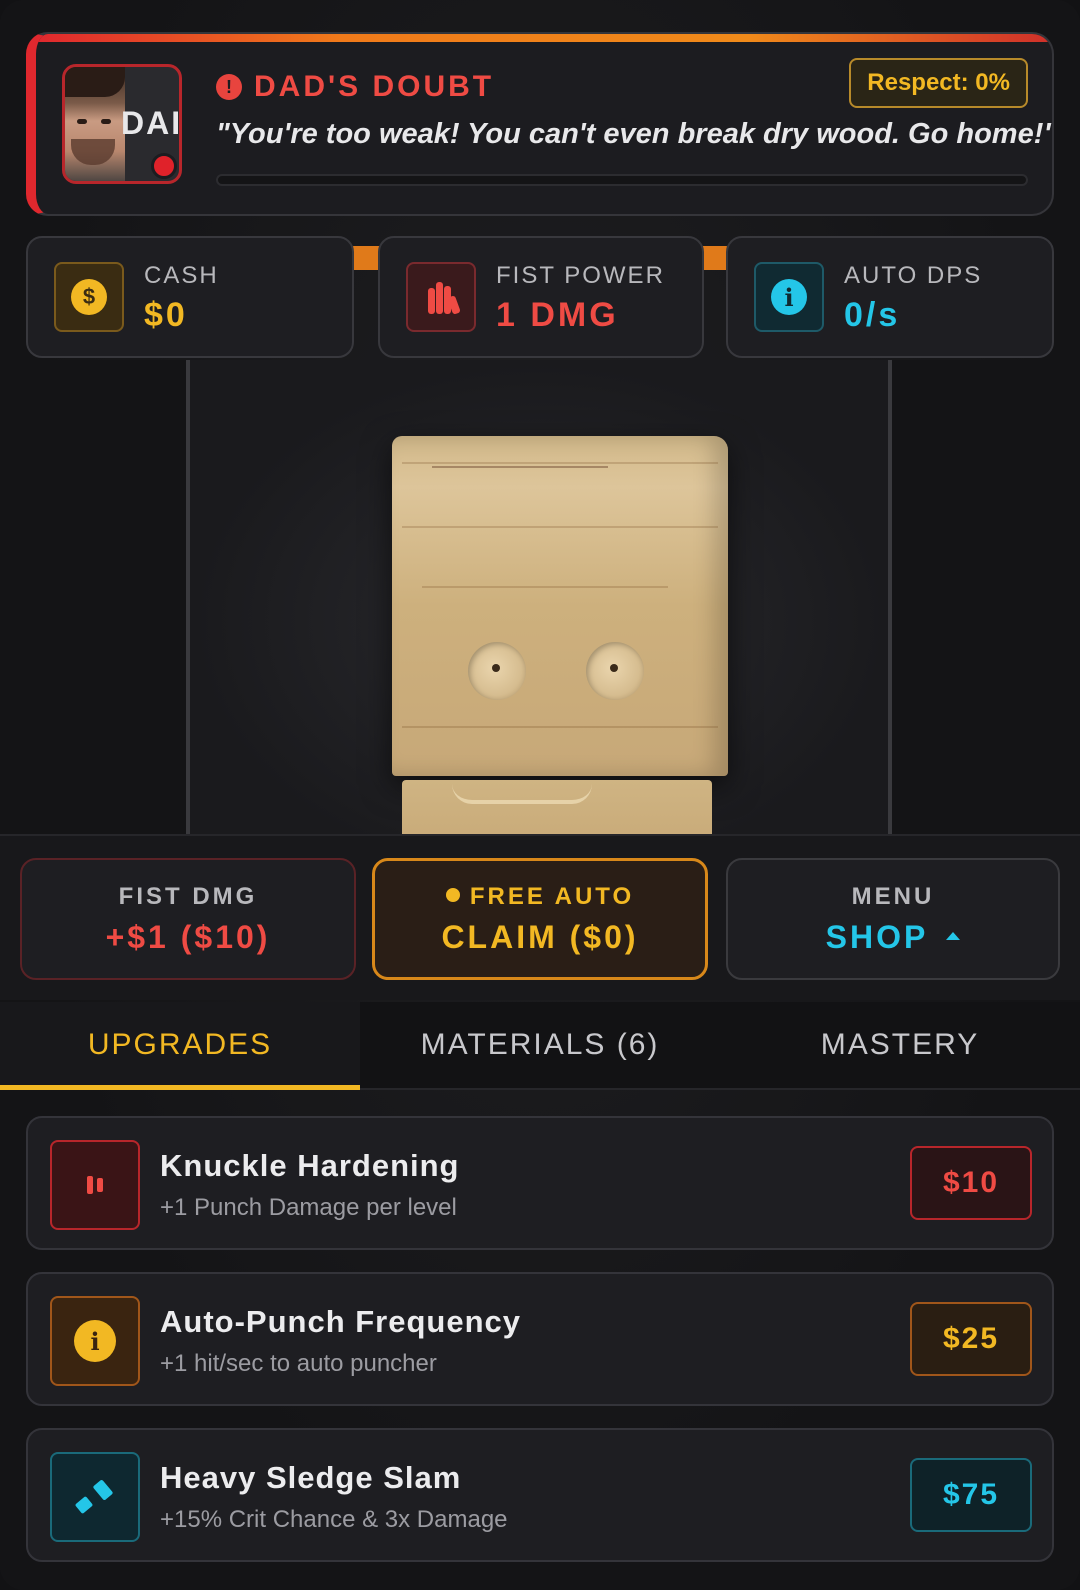  What do you see at coordinates (188, 597) in the screenshot?
I see `arena-post-left` at bounding box center [188, 597].